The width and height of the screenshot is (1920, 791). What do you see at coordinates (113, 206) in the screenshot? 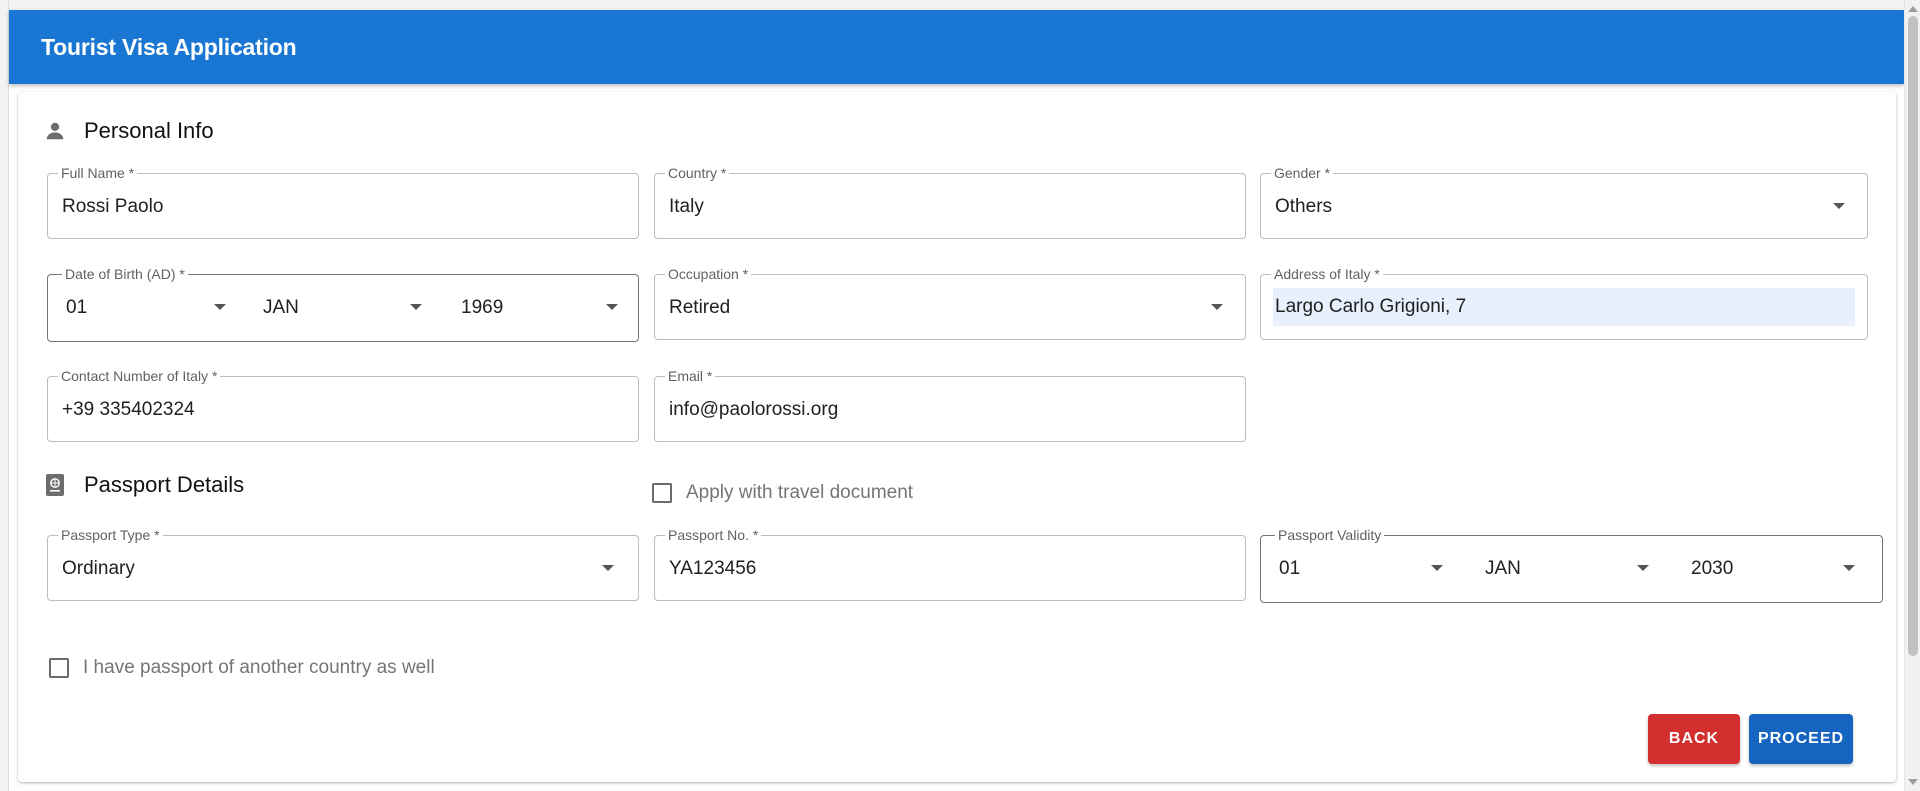
I see `full-name-value: Rossi Paolo` at bounding box center [113, 206].